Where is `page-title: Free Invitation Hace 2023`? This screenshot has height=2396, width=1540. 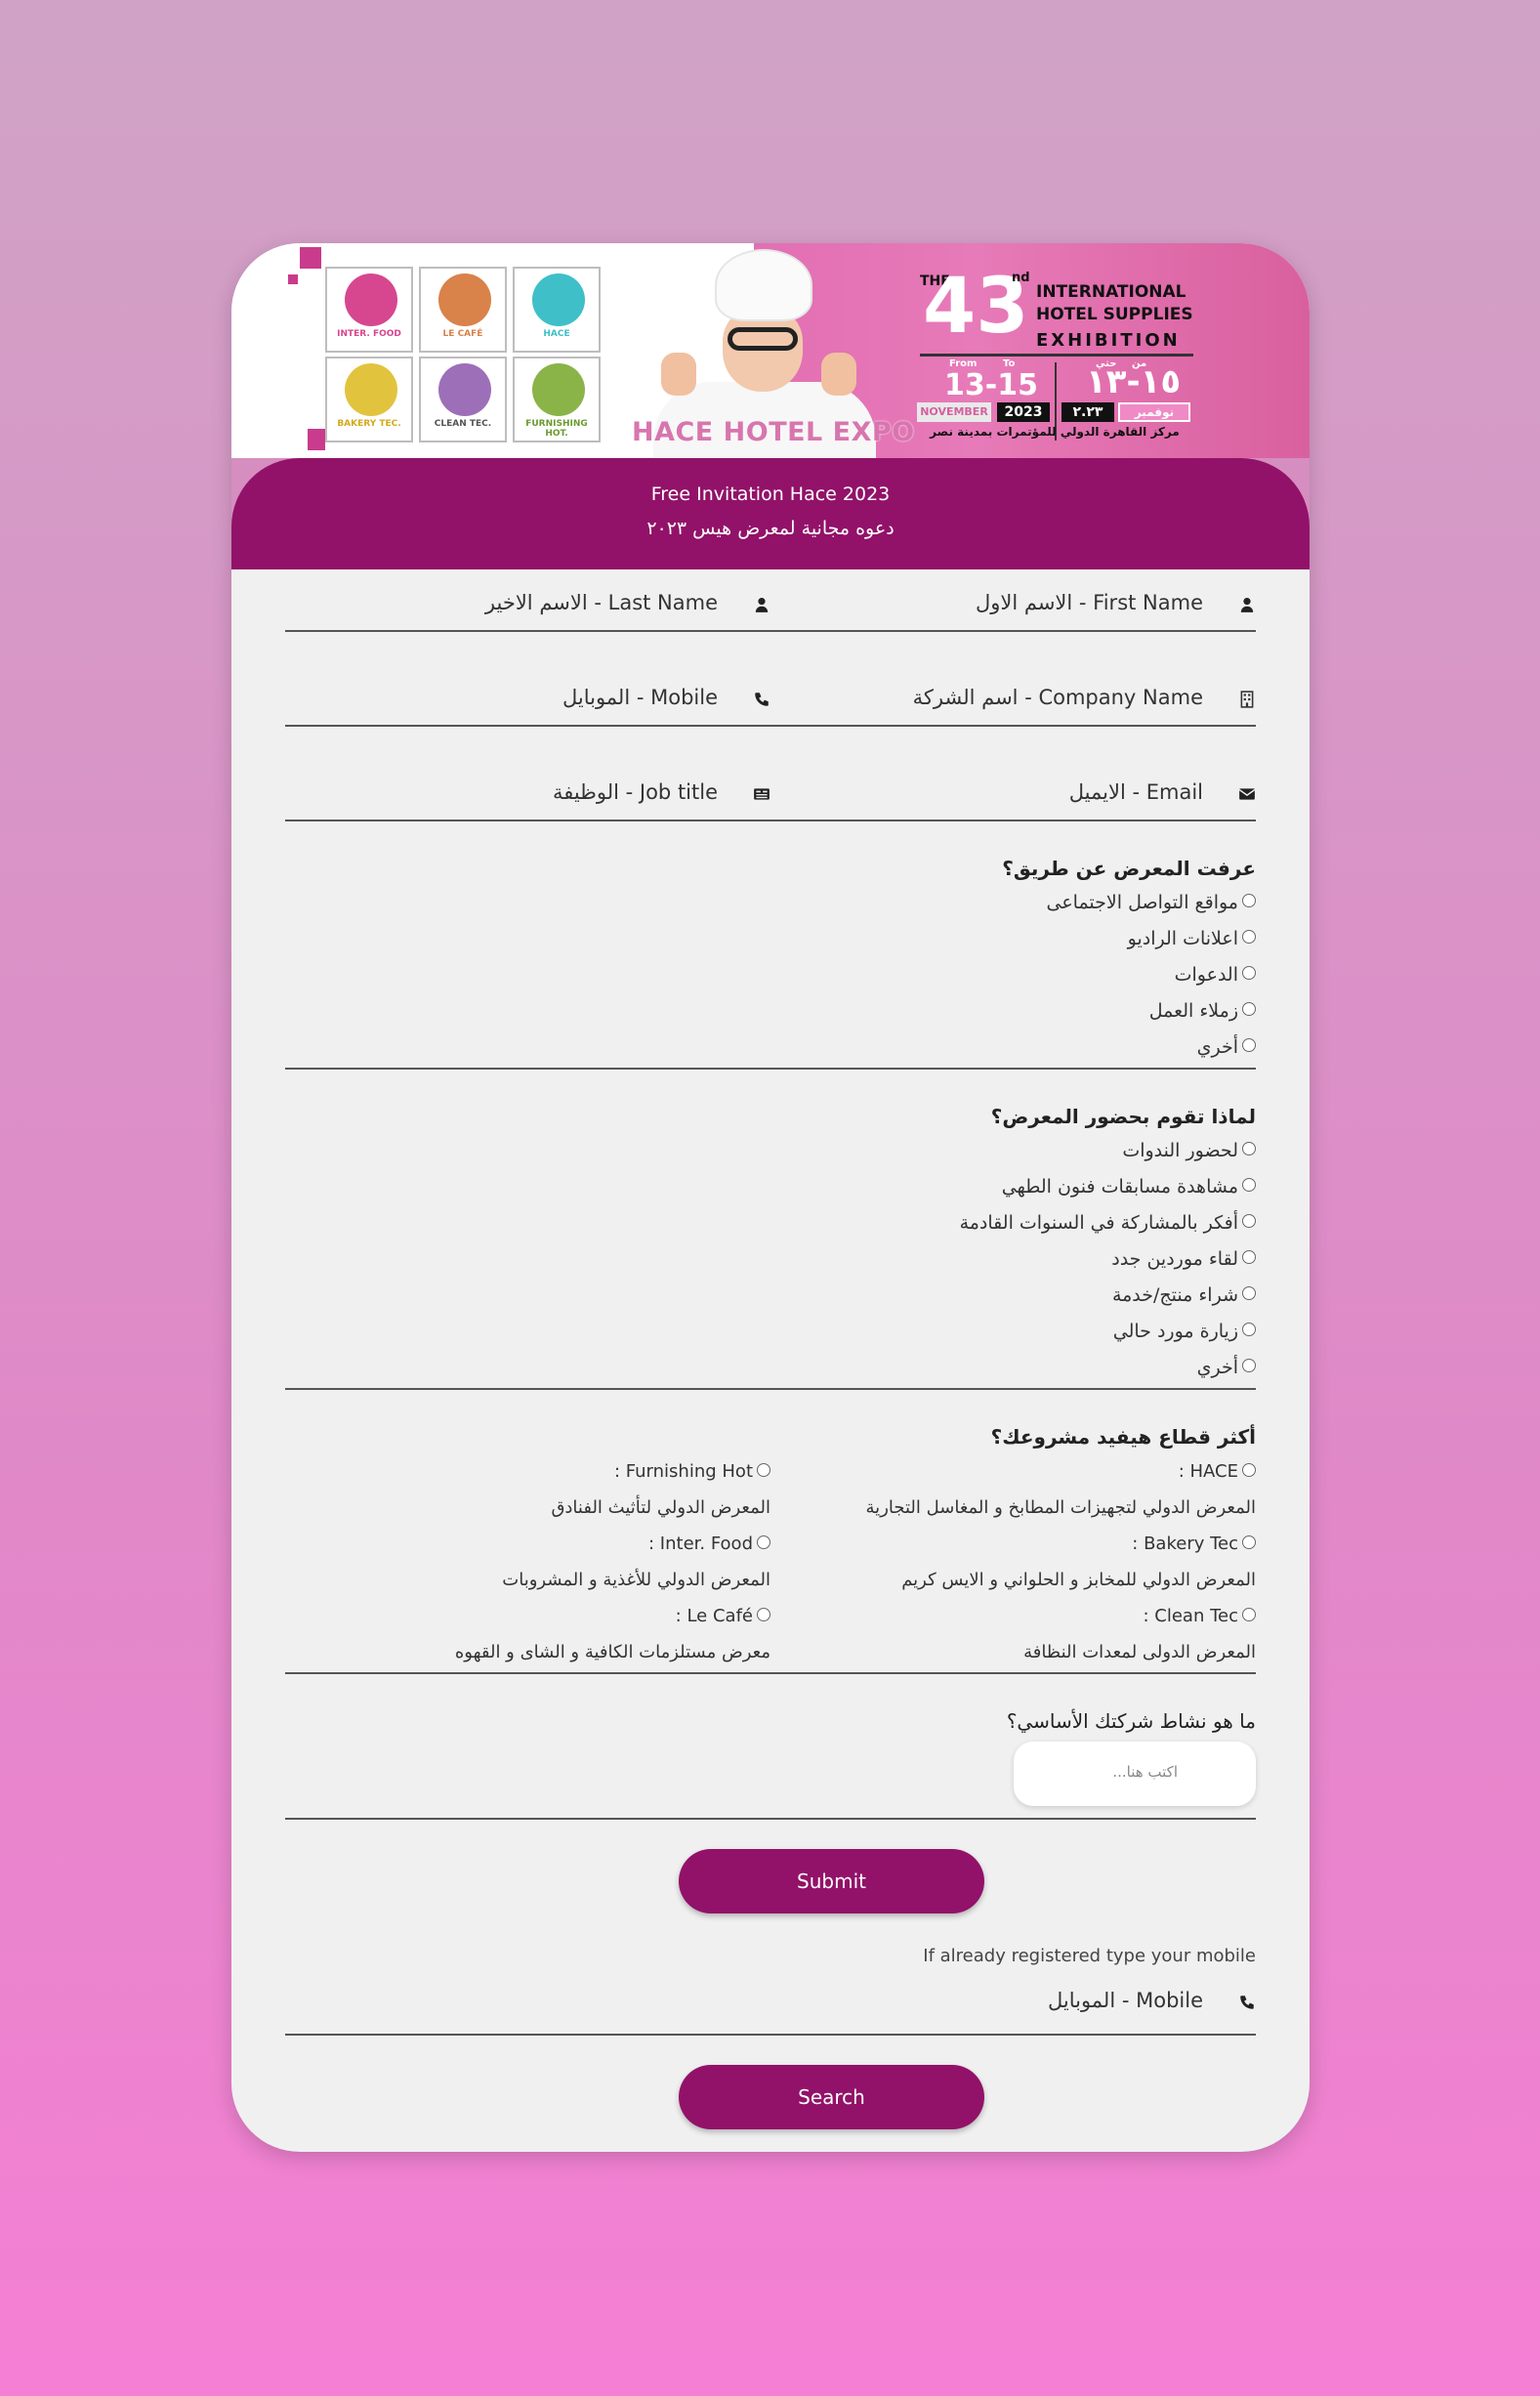 page-title: Free Invitation Hace 2023 is located at coordinates (770, 494).